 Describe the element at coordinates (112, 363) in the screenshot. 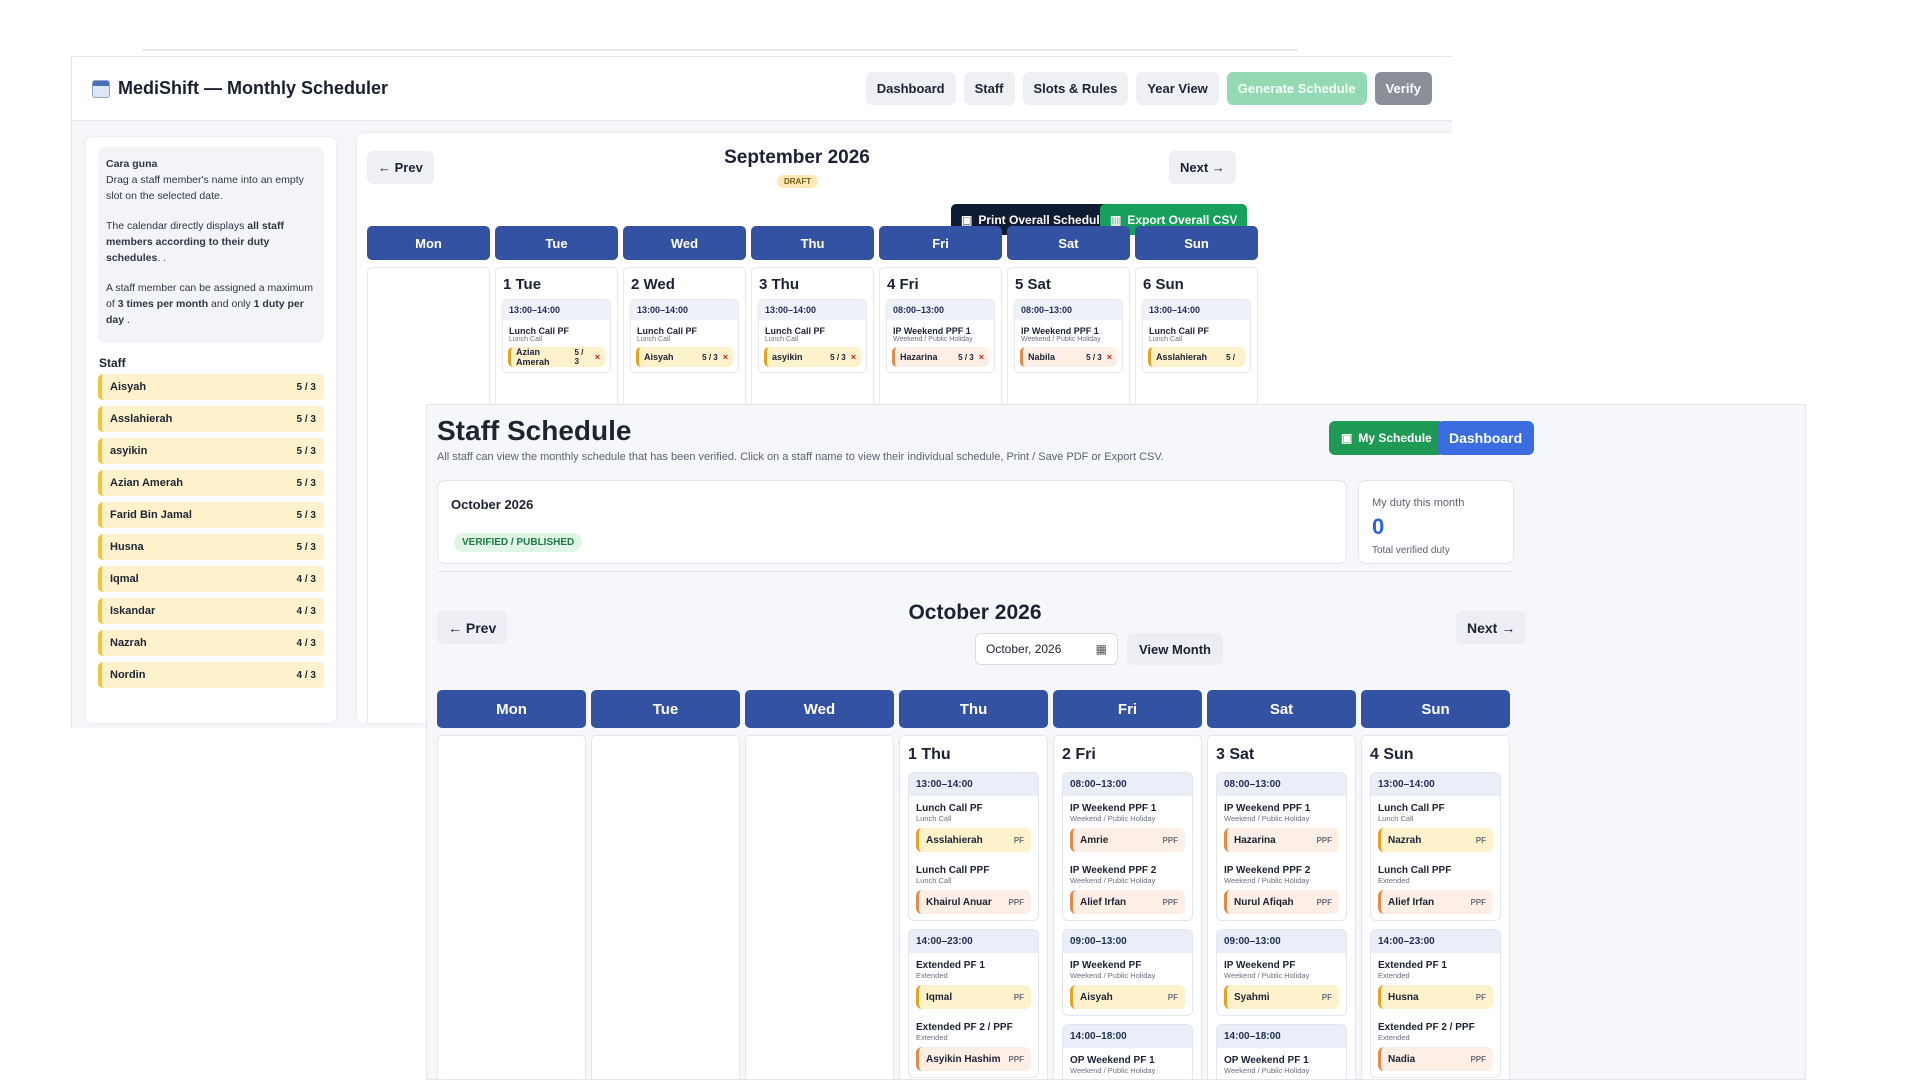

I see `staff-heading: Staff` at that location.